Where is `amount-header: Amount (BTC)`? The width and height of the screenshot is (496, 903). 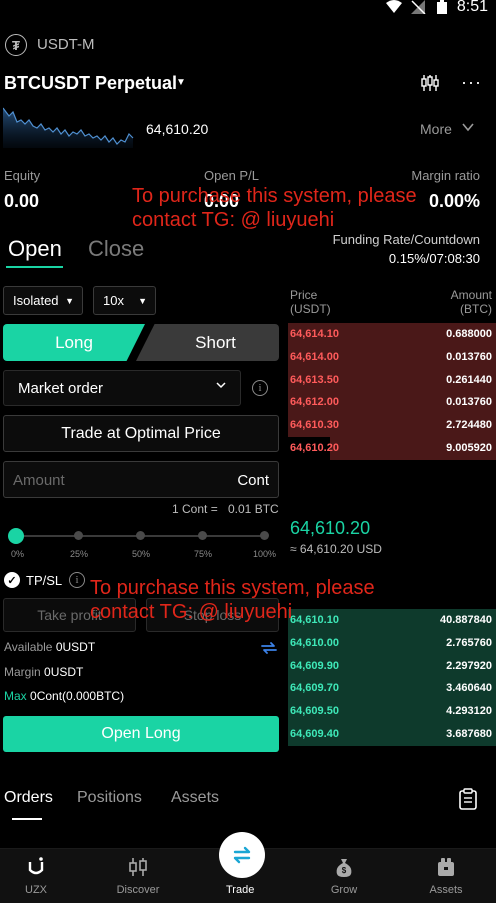 amount-header: Amount (BTC) is located at coordinates (471, 302).